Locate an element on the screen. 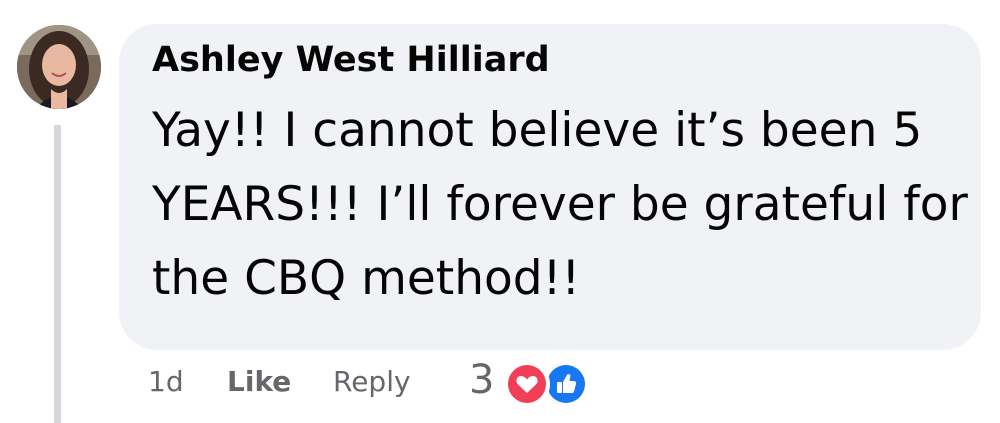 The image size is (1000, 423). thread-line is located at coordinates (57, 274).